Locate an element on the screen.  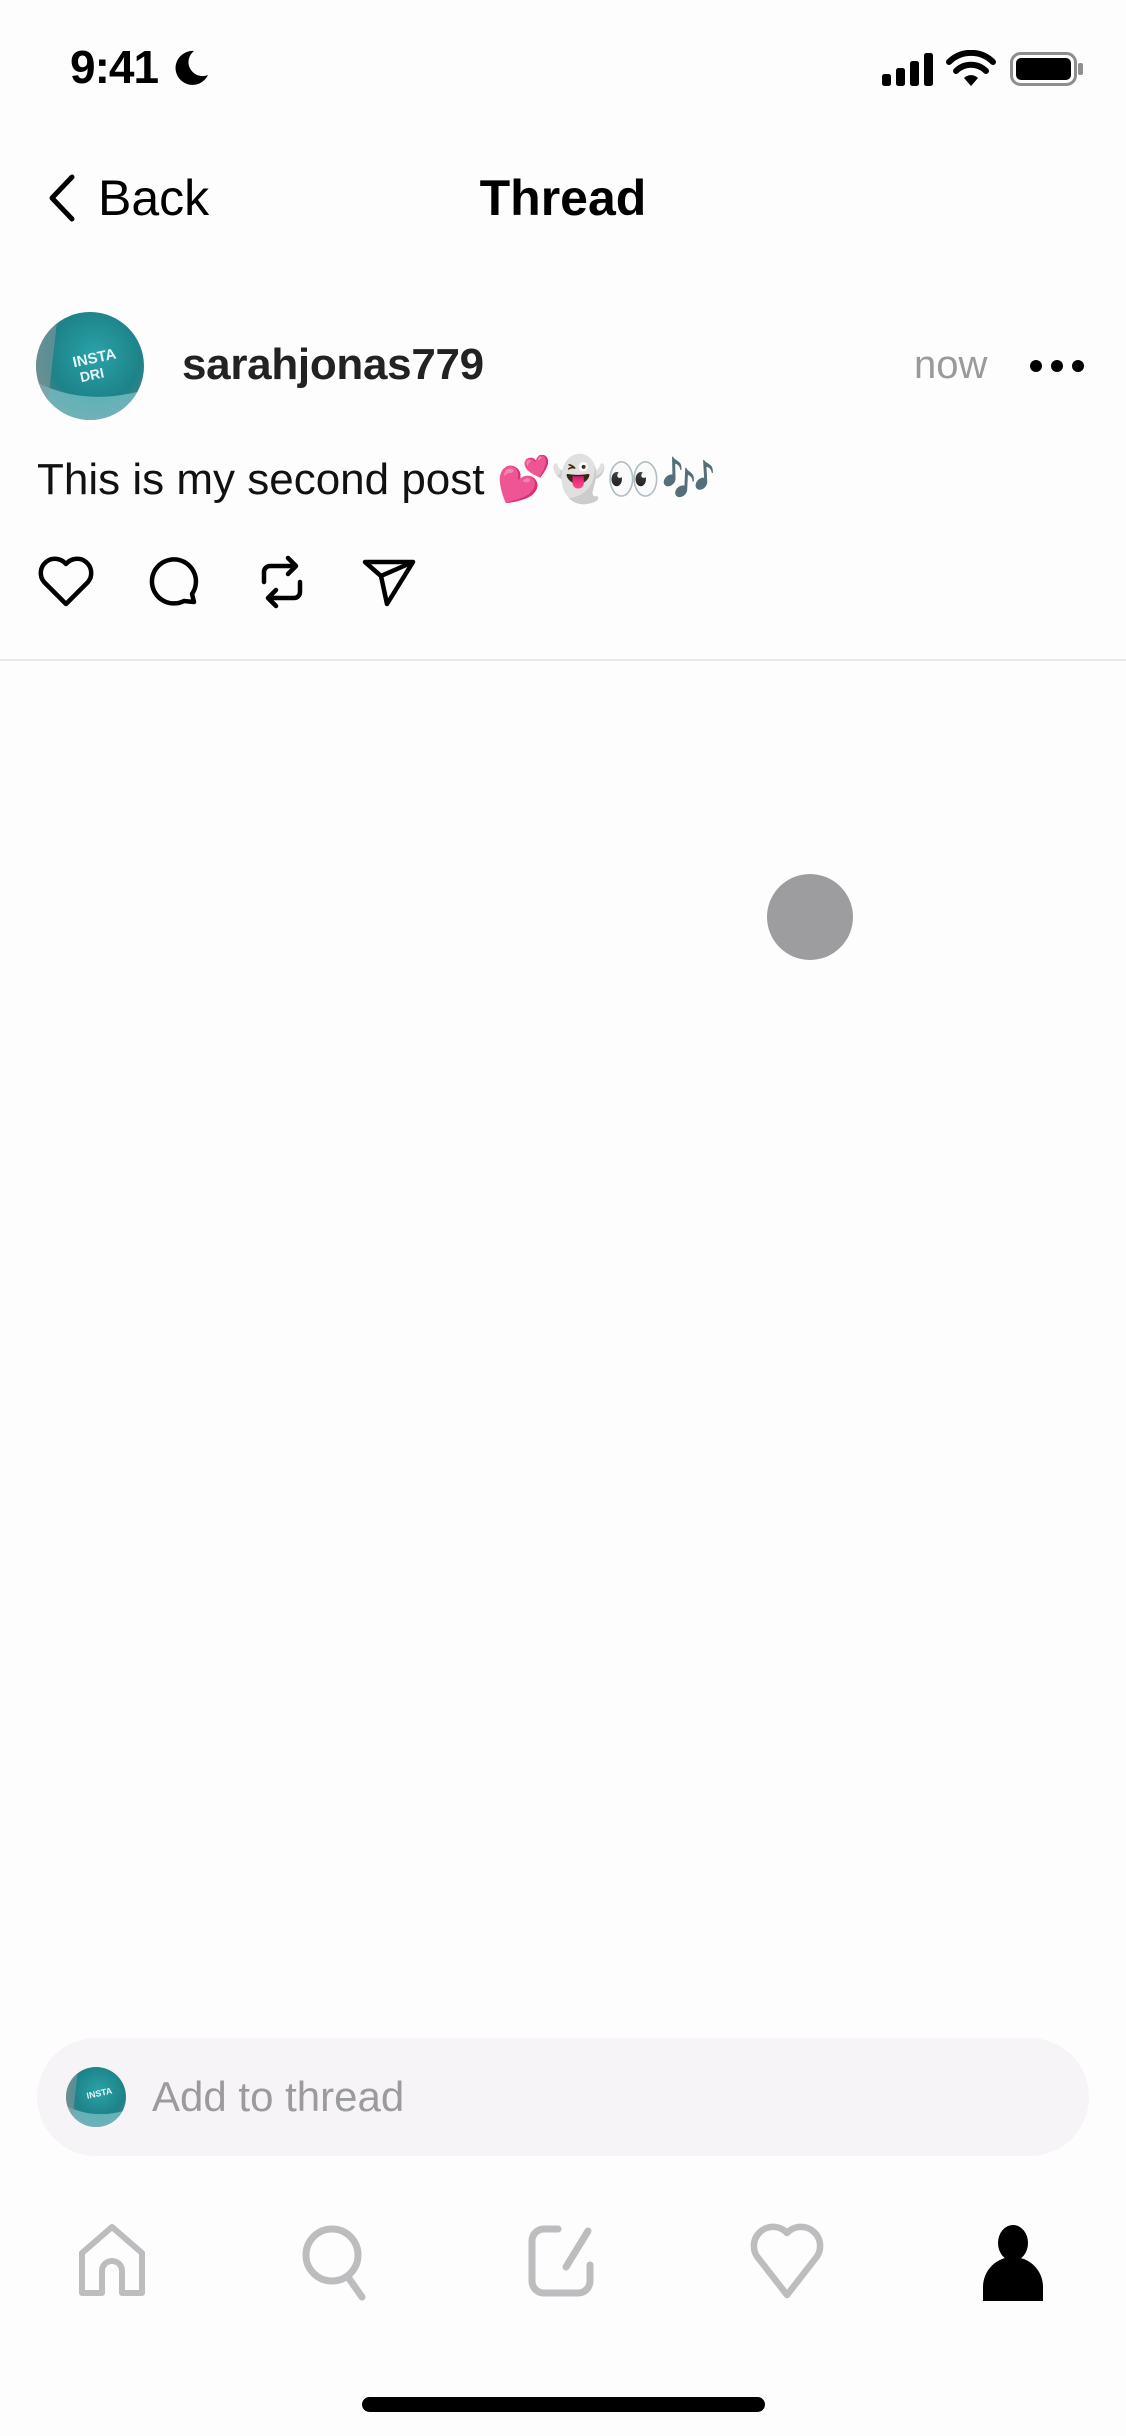
composer-avatar: INSTA is located at coordinates (96, 2097).